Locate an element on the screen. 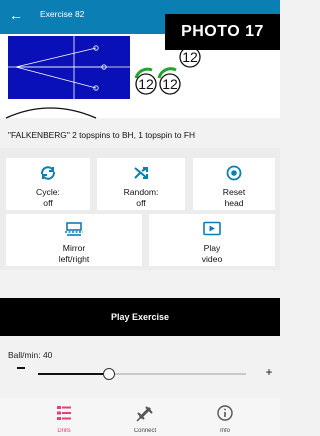 The image size is (320, 436). reset-sub-label: head is located at coordinates (234, 203).